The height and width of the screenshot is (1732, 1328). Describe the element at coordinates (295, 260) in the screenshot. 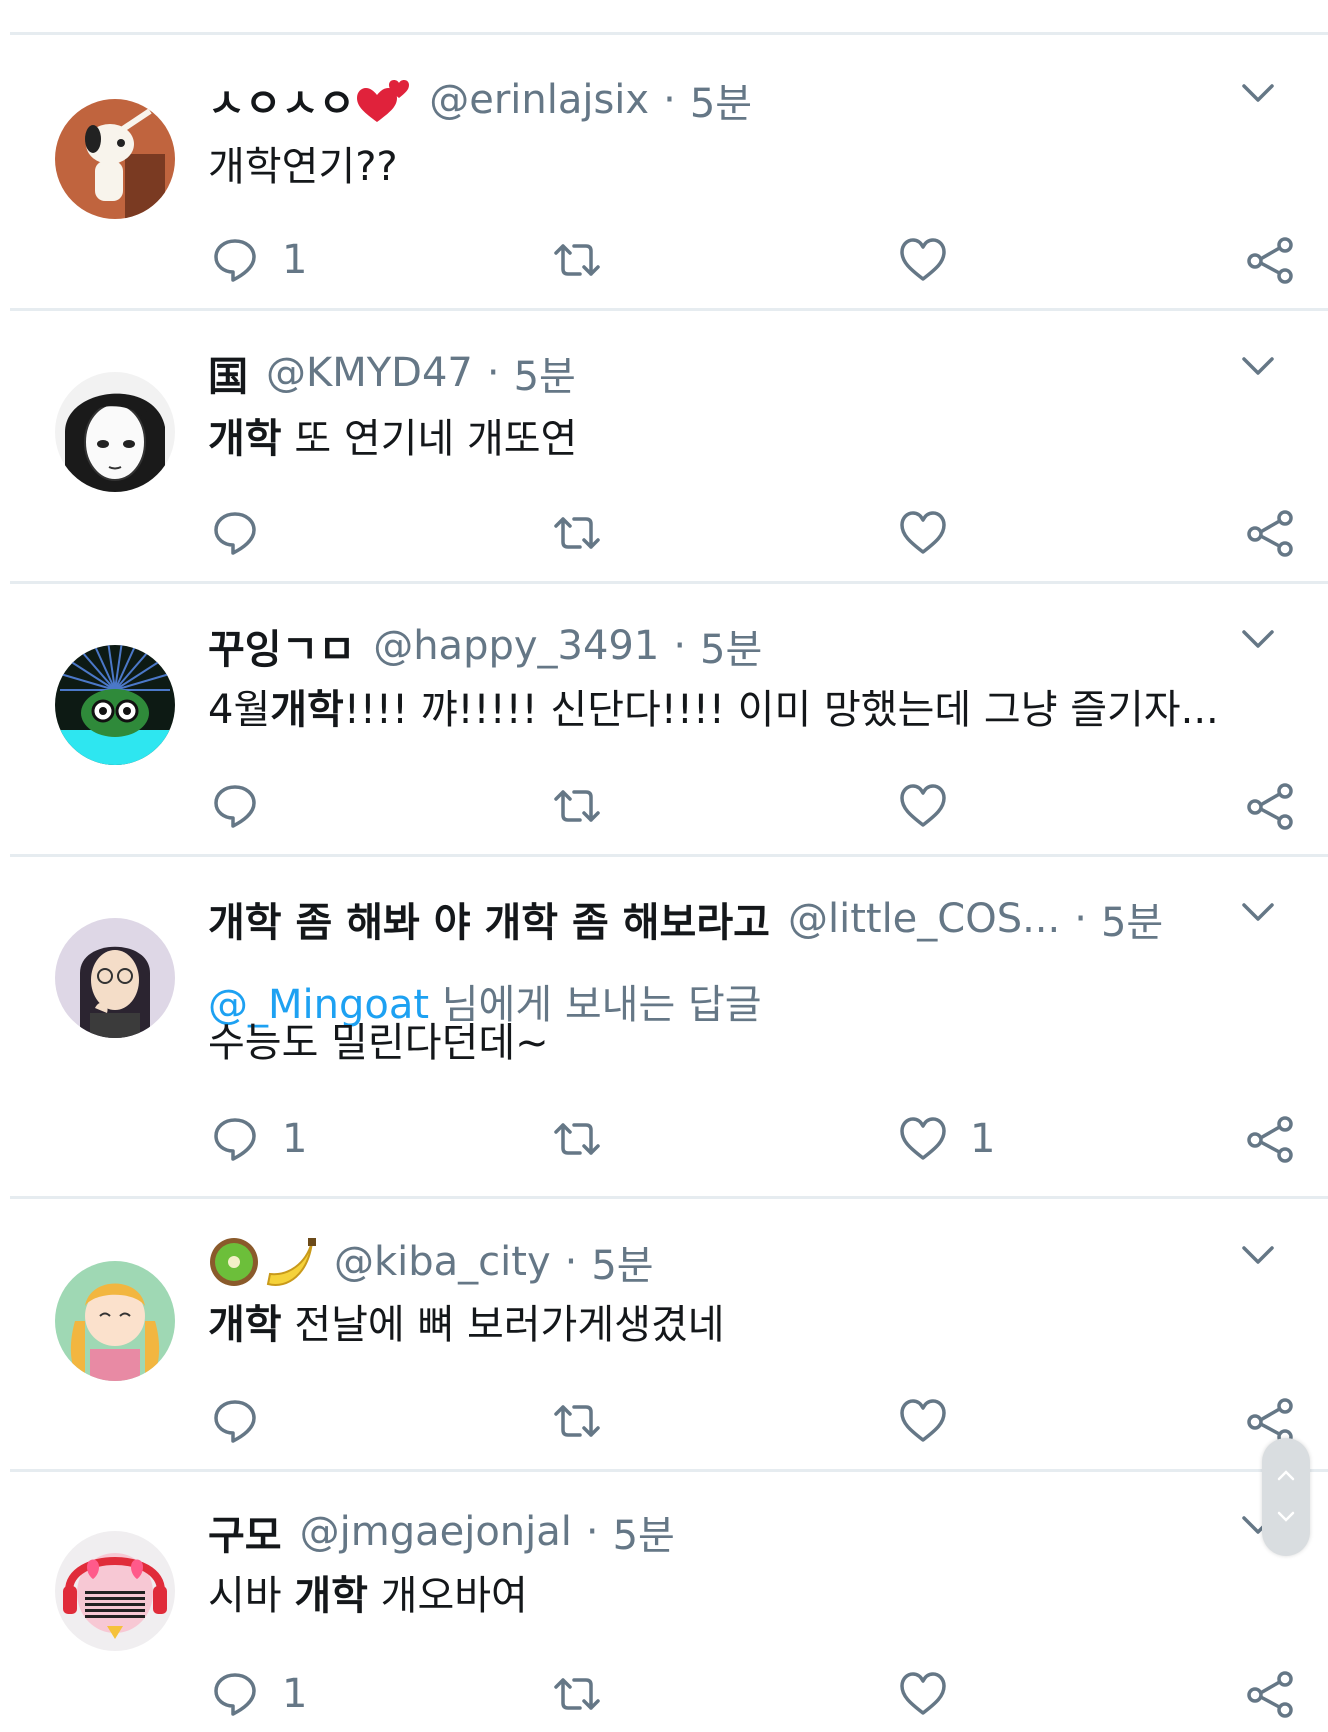

I see `reply-count: 1` at that location.